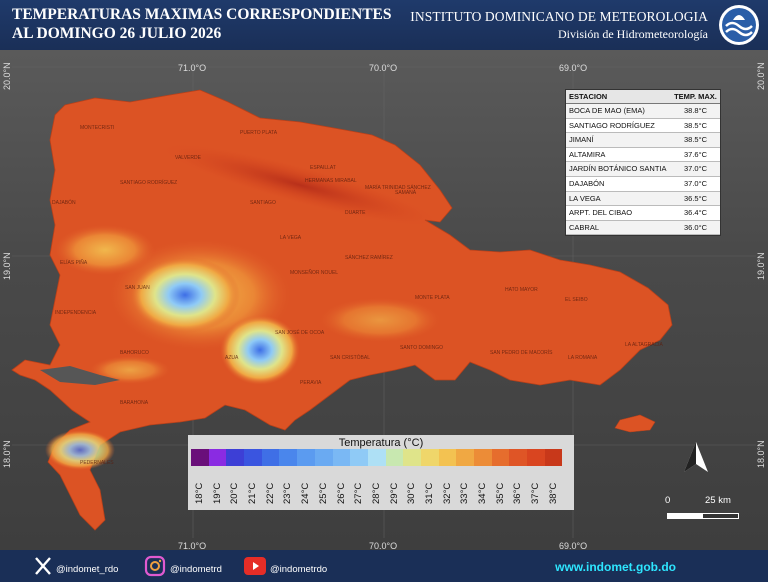 The width and height of the screenshot is (768, 582). What do you see at coordinates (291, 238) in the screenshot?
I see `province-label: LA VEGA` at bounding box center [291, 238].